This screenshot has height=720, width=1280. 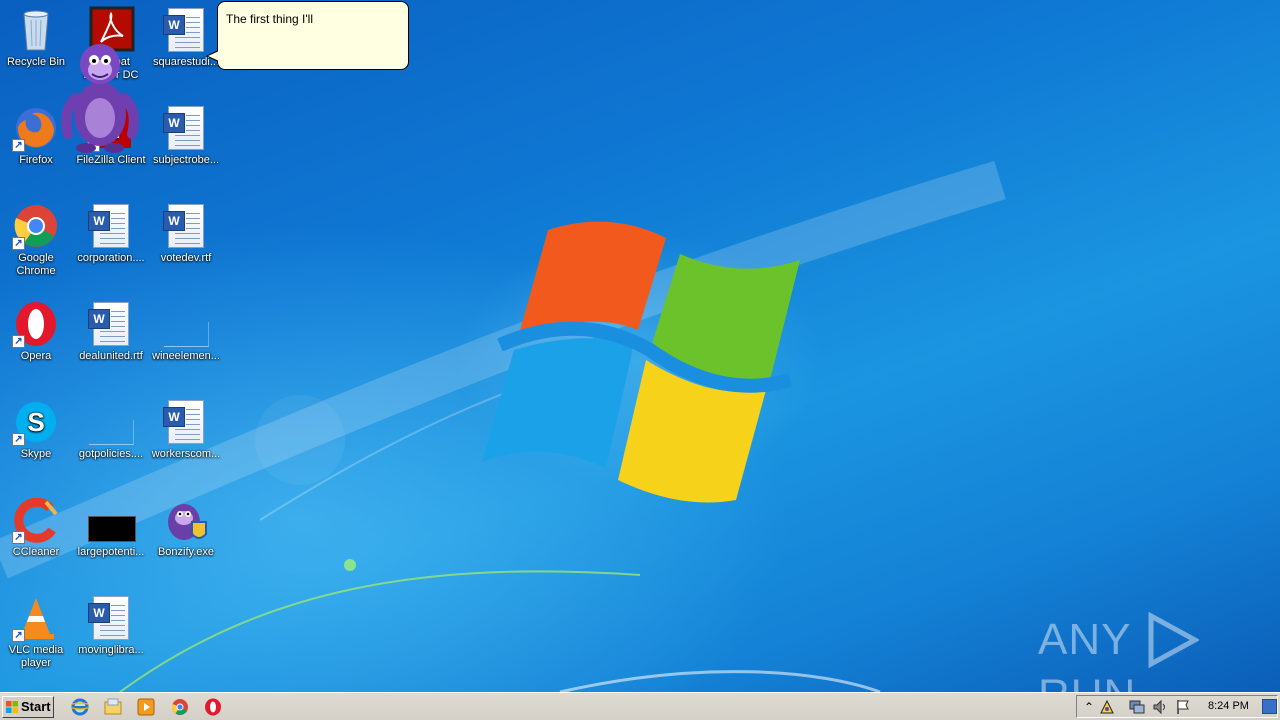 What do you see at coordinates (111, 520) in the screenshot?
I see `black-image-icon` at bounding box center [111, 520].